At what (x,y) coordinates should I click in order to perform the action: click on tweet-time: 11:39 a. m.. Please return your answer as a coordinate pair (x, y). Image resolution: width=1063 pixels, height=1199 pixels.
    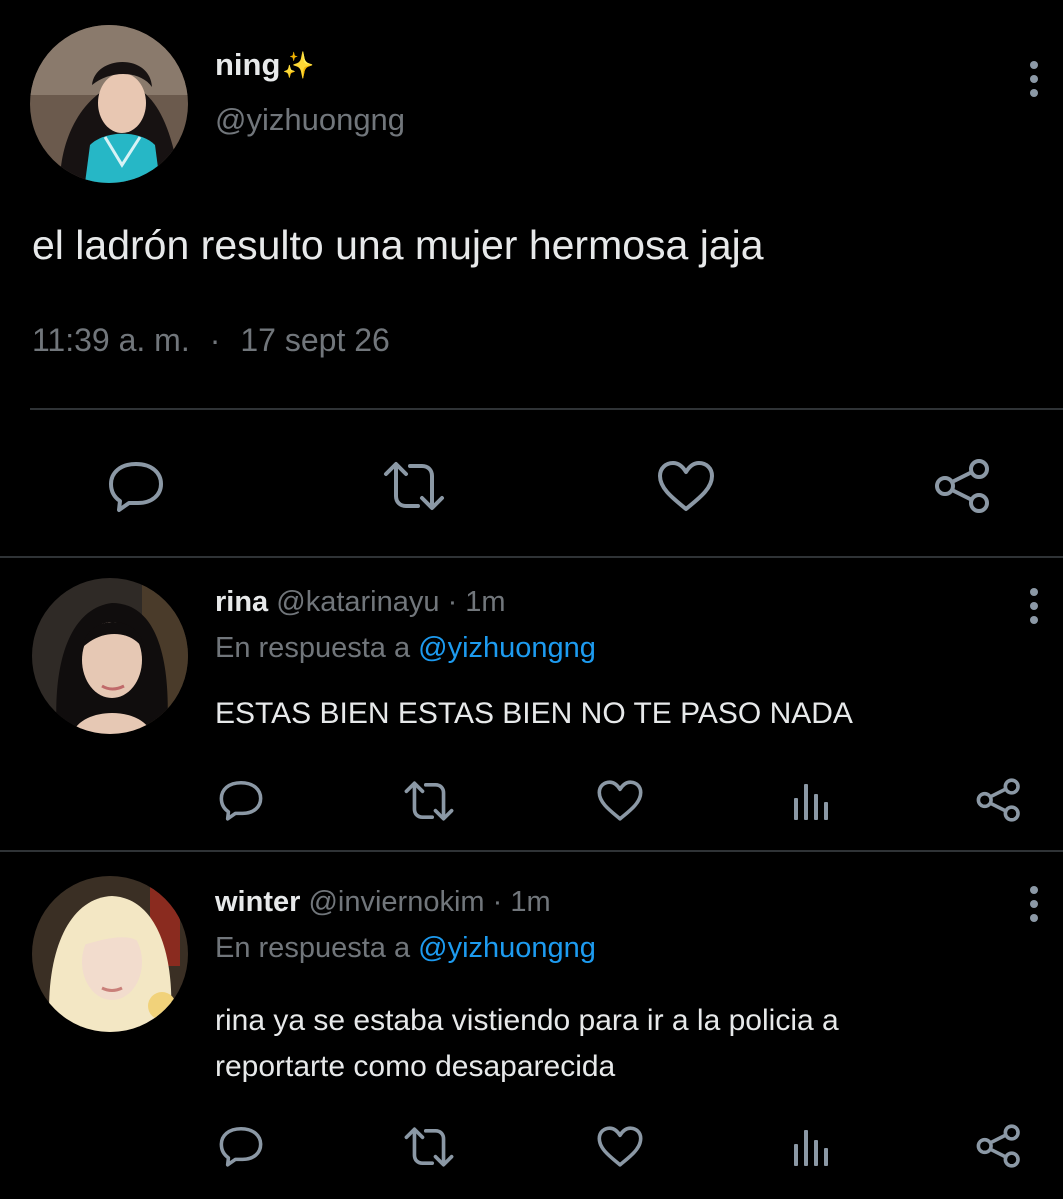
    Looking at the image, I should click on (111, 340).